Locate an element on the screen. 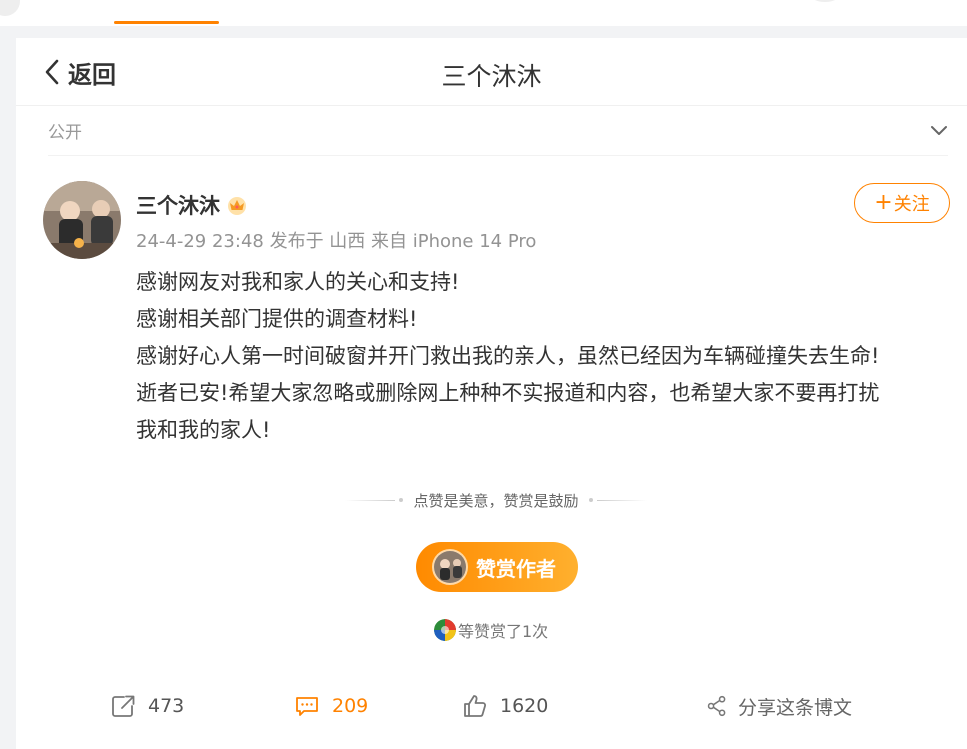 This screenshot has width=967, height=749. forward-icon is located at coordinates (123, 706).